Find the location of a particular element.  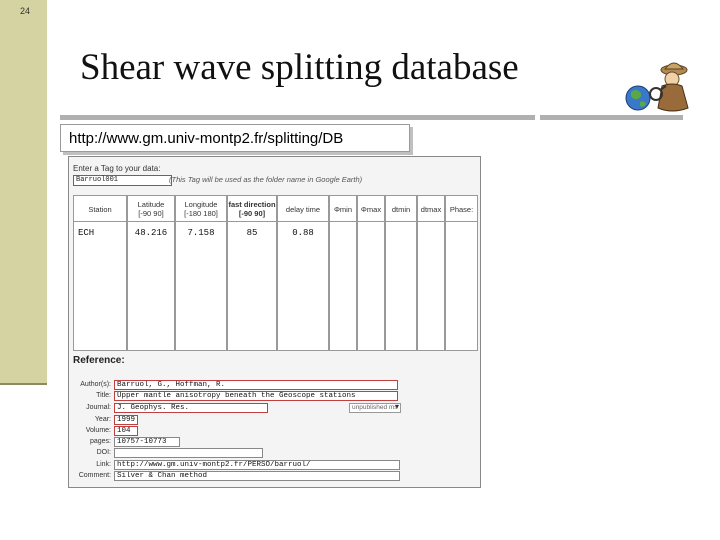

header-longitude: Longitude [-180 180] is located at coordinates (201, 209).